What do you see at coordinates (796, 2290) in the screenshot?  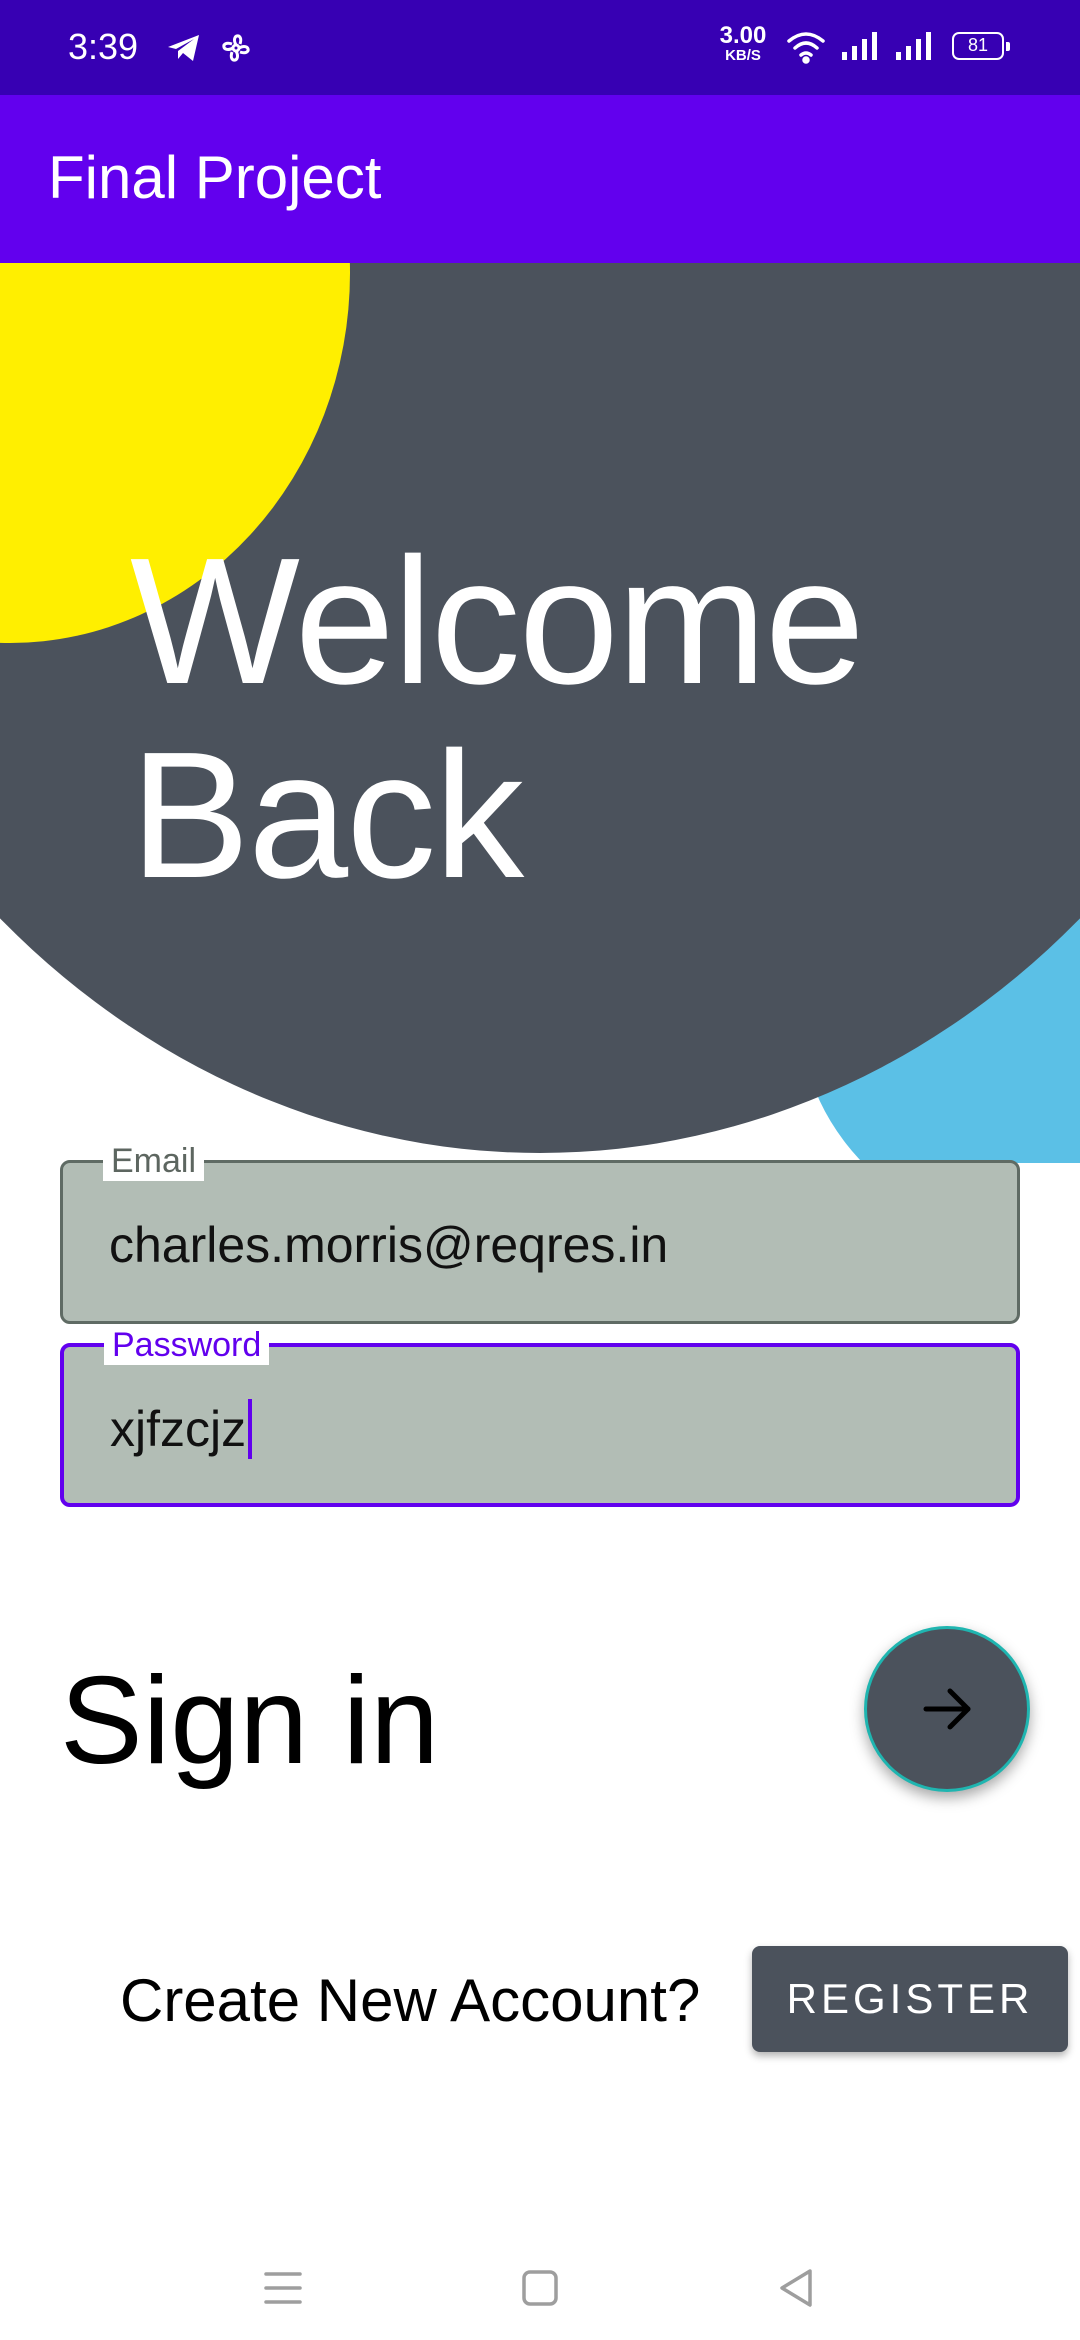 I see `back-triangle-icon` at bounding box center [796, 2290].